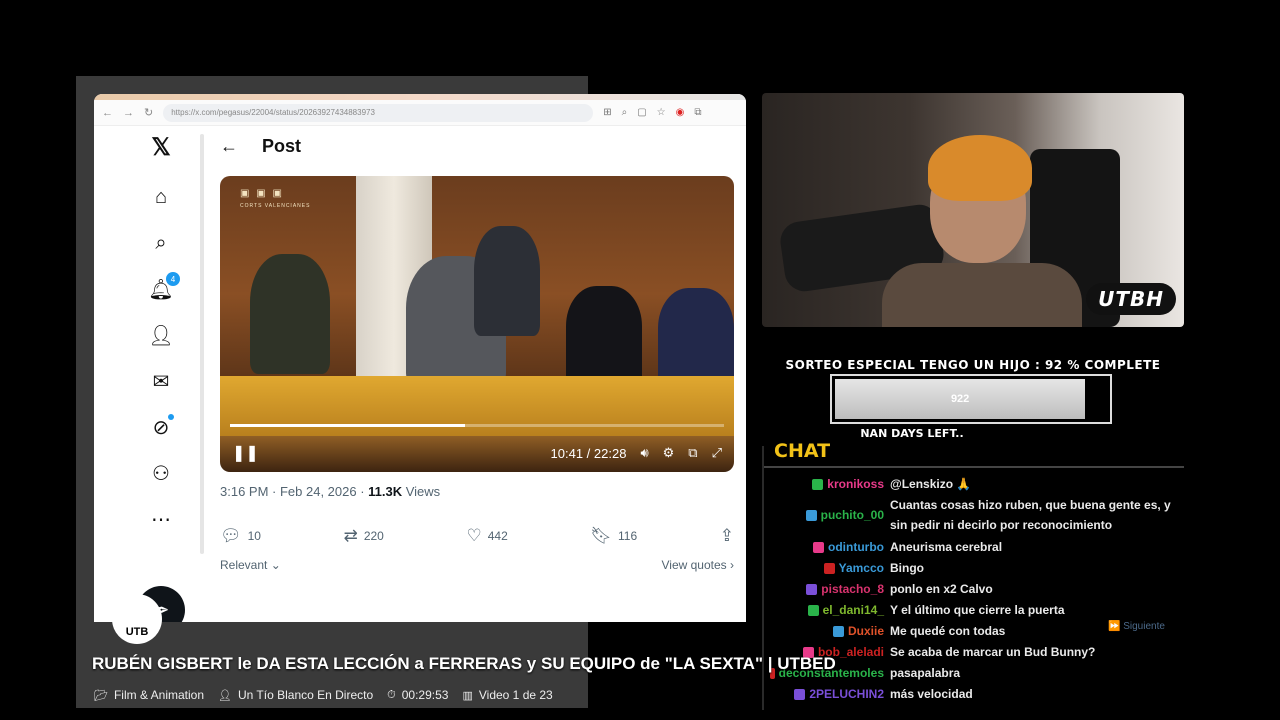  I want to click on timer-icon: ⏱︎, so click(391, 694).